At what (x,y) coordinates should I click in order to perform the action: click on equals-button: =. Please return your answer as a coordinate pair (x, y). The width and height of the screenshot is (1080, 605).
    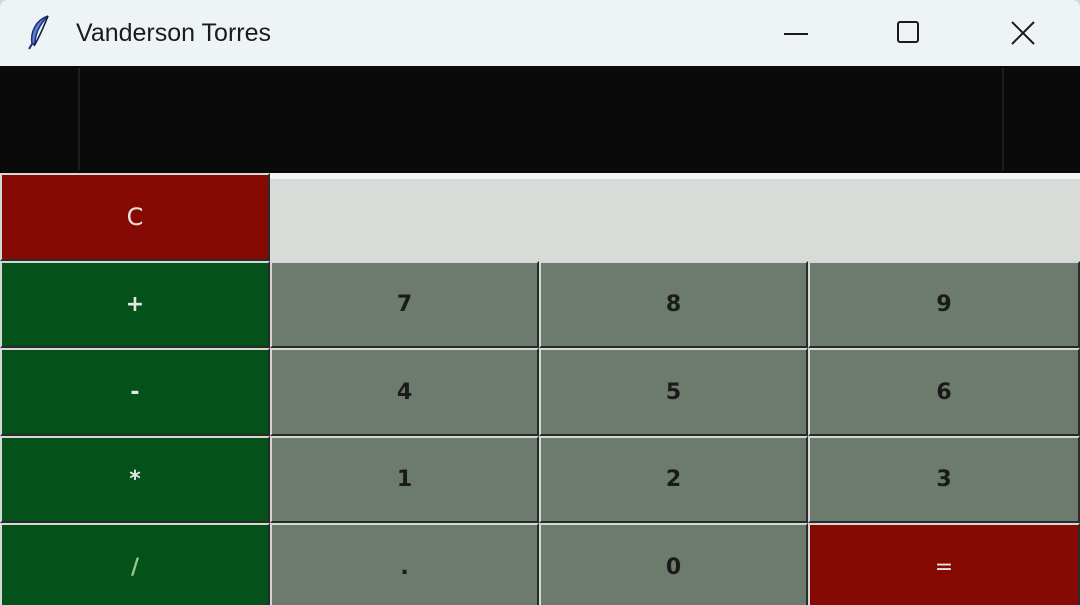
    Looking at the image, I should click on (944, 564).